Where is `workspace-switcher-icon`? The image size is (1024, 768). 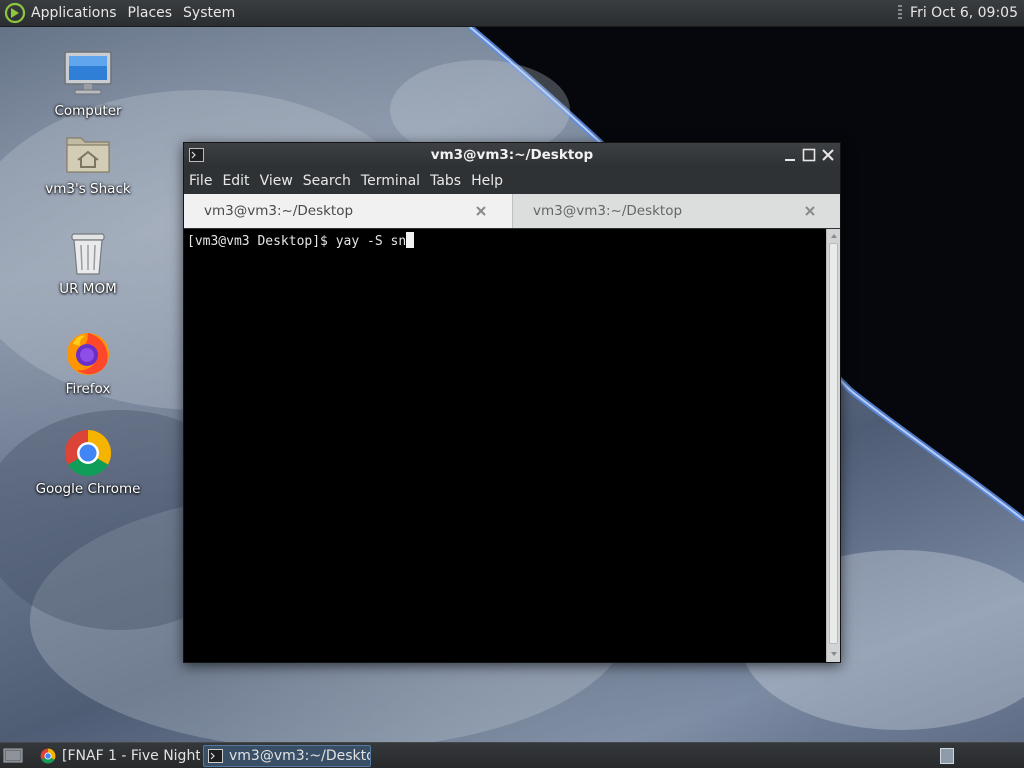
workspace-switcher-icon is located at coordinates (947, 756).